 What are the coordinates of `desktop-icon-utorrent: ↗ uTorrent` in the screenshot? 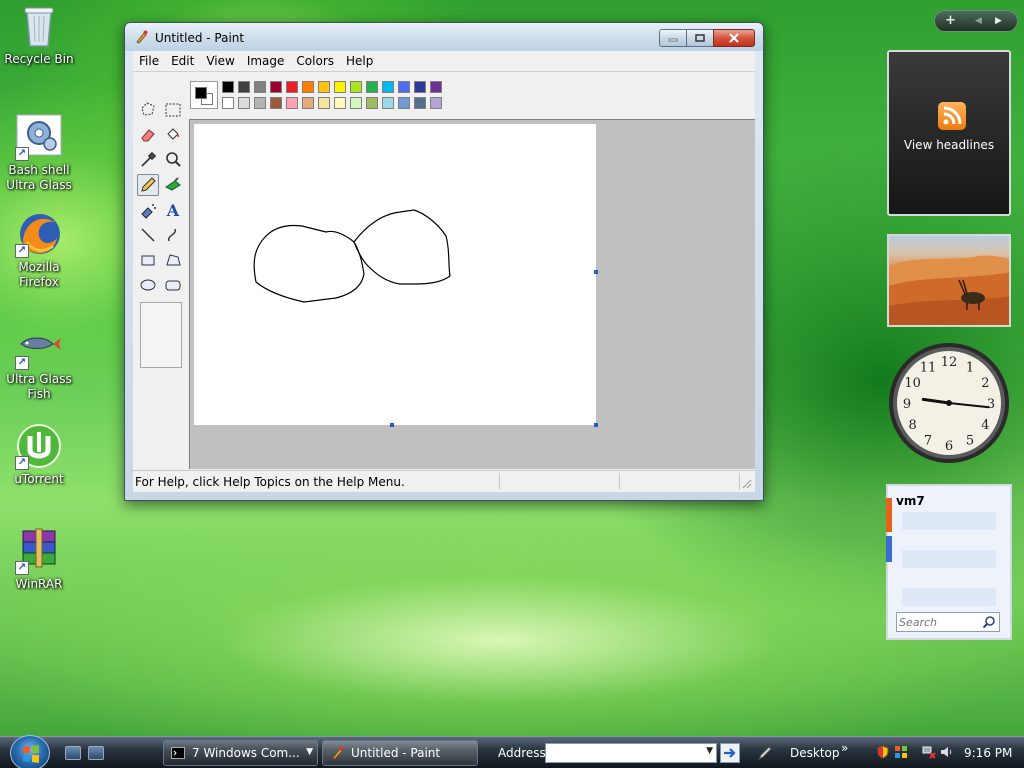 It's located at (39, 454).